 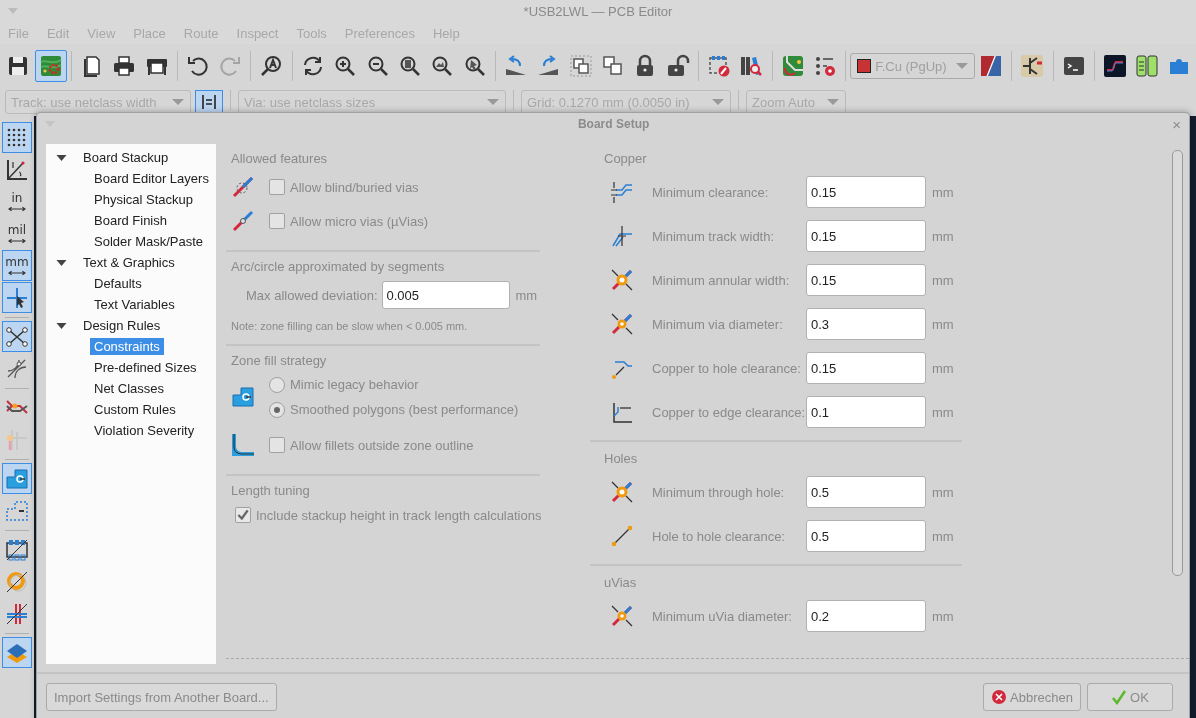 I want to click on field-label: Minimum through hole:, so click(x=719, y=492).